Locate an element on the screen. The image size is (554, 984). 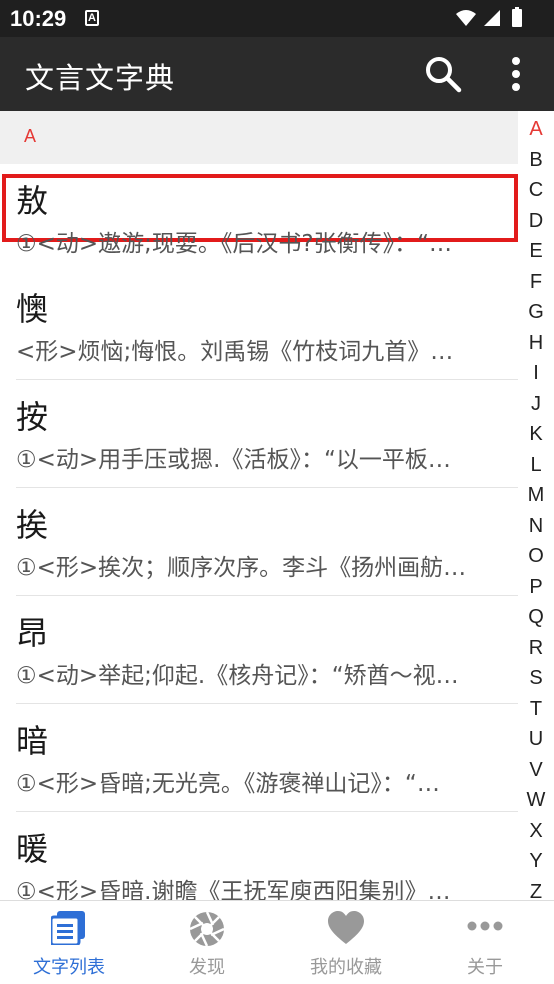
nav-item-discover: 发现 is located at coordinates (207, 942).